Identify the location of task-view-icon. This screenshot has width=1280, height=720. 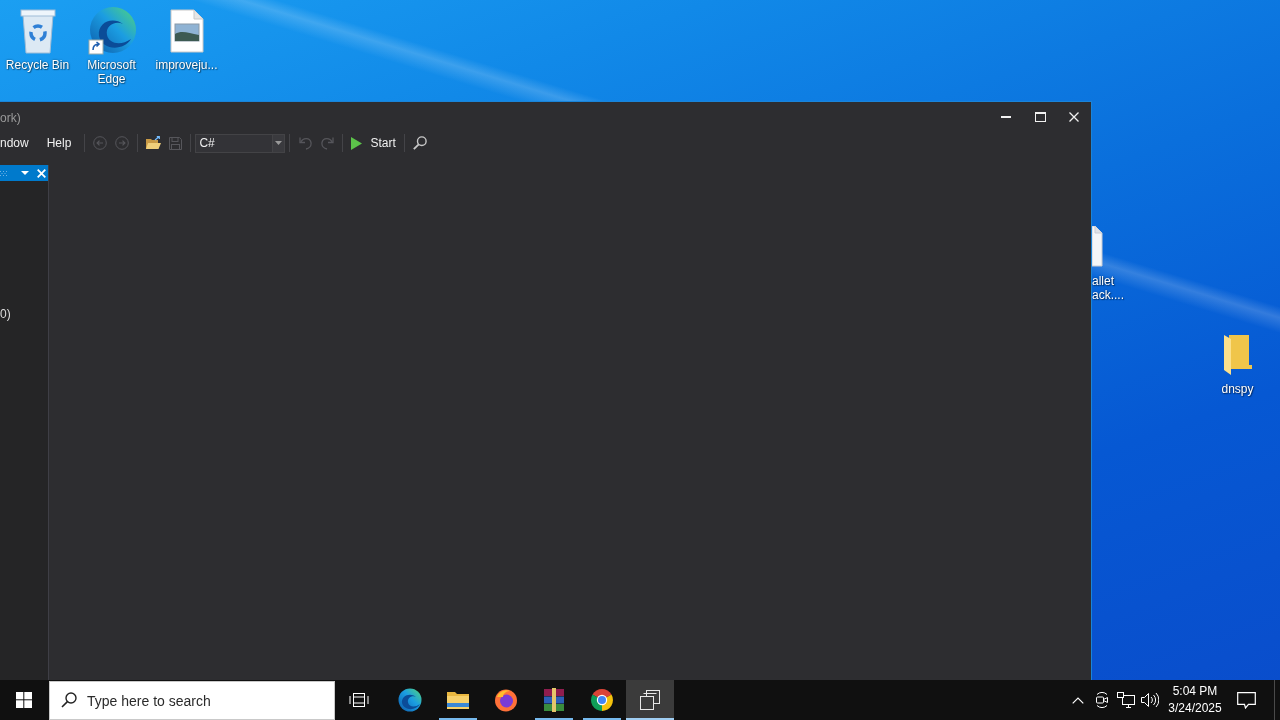
(359, 700).